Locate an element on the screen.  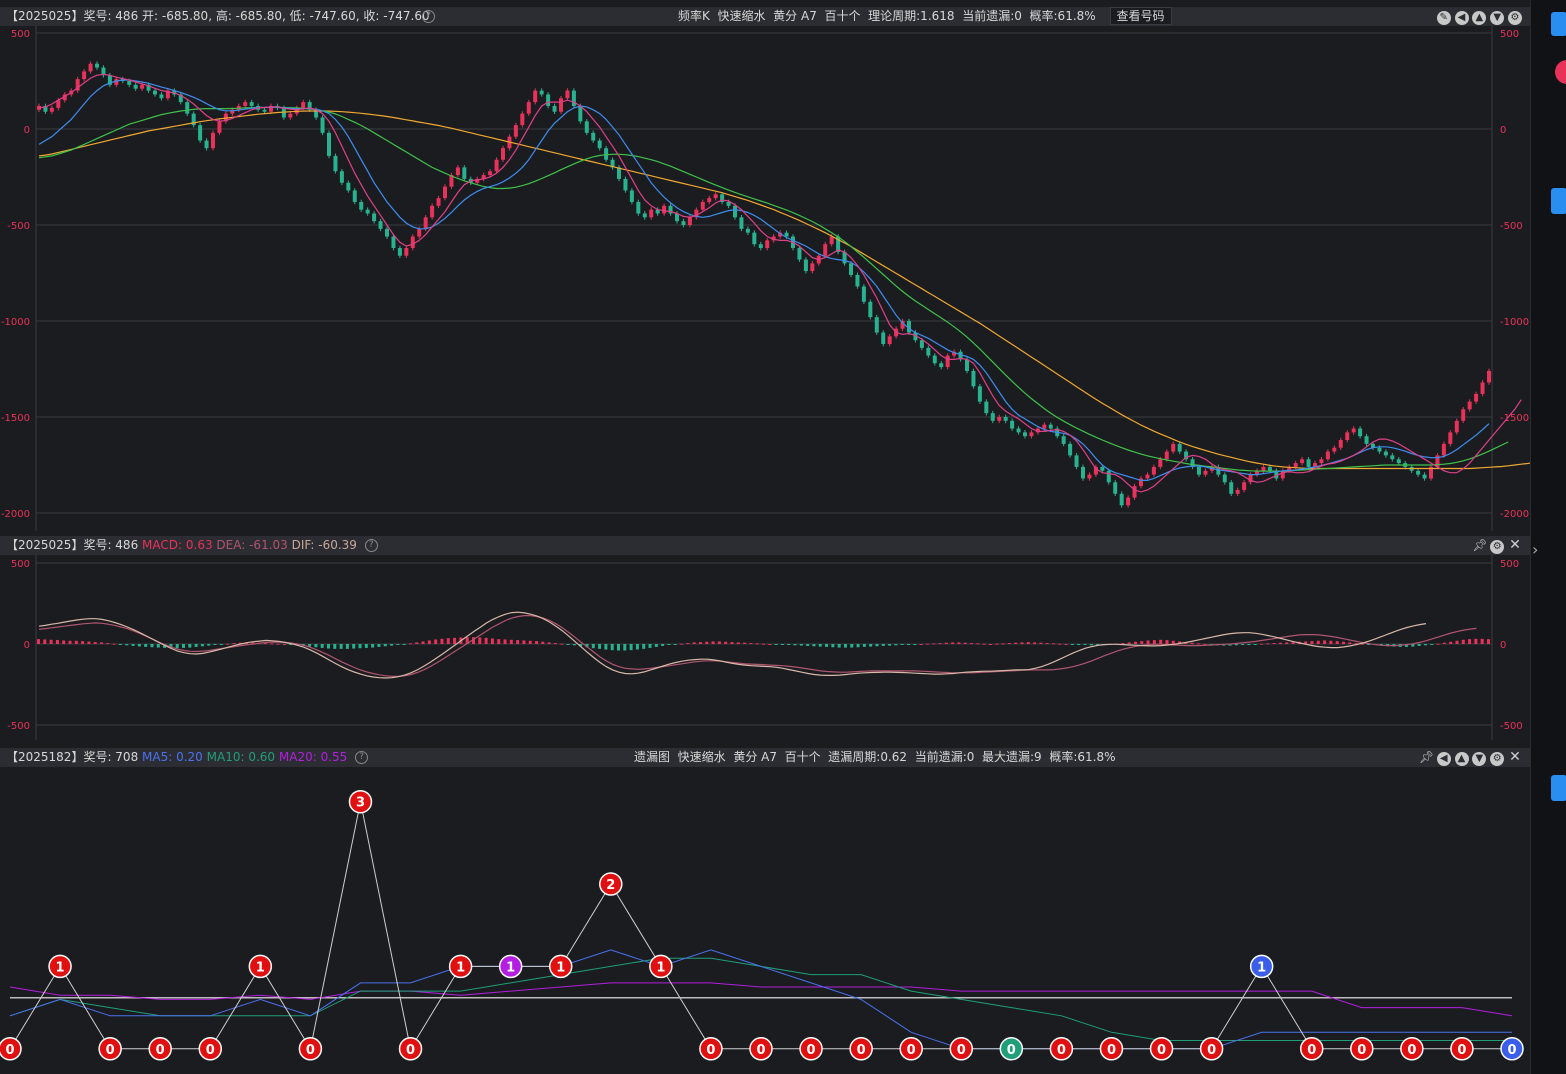
param-item: 遗漏图 is located at coordinates (652, 757).